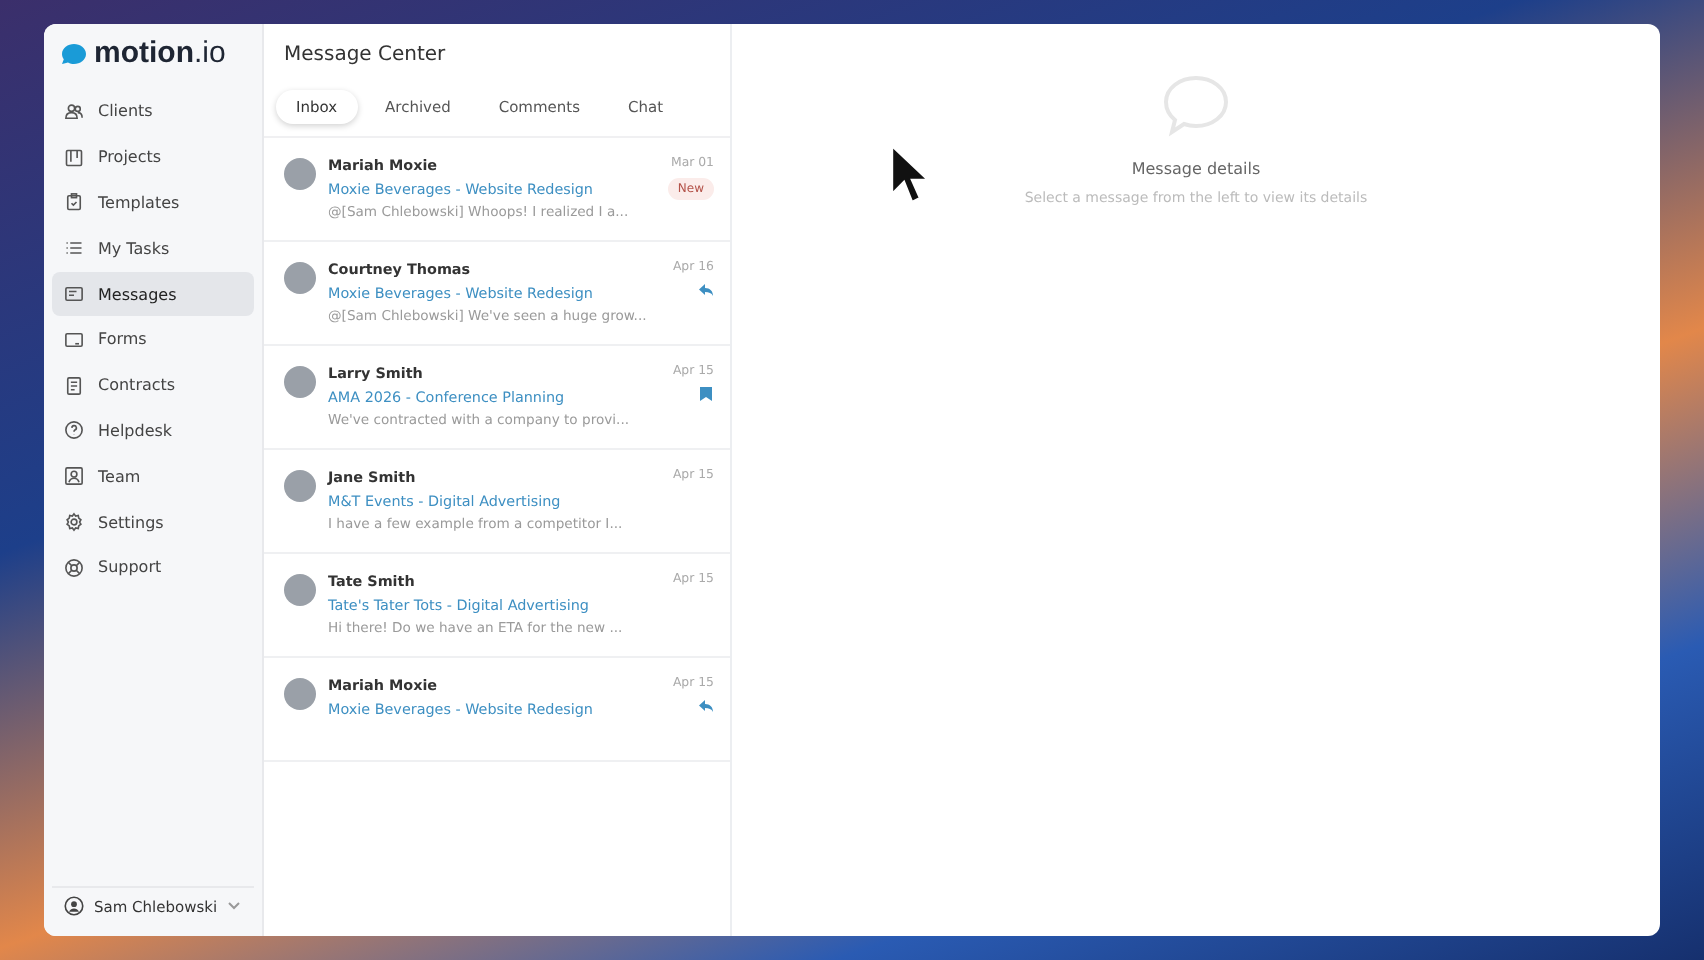 The height and width of the screenshot is (960, 1704). Describe the element at coordinates (74, 339) in the screenshot. I see `form-icon` at that location.